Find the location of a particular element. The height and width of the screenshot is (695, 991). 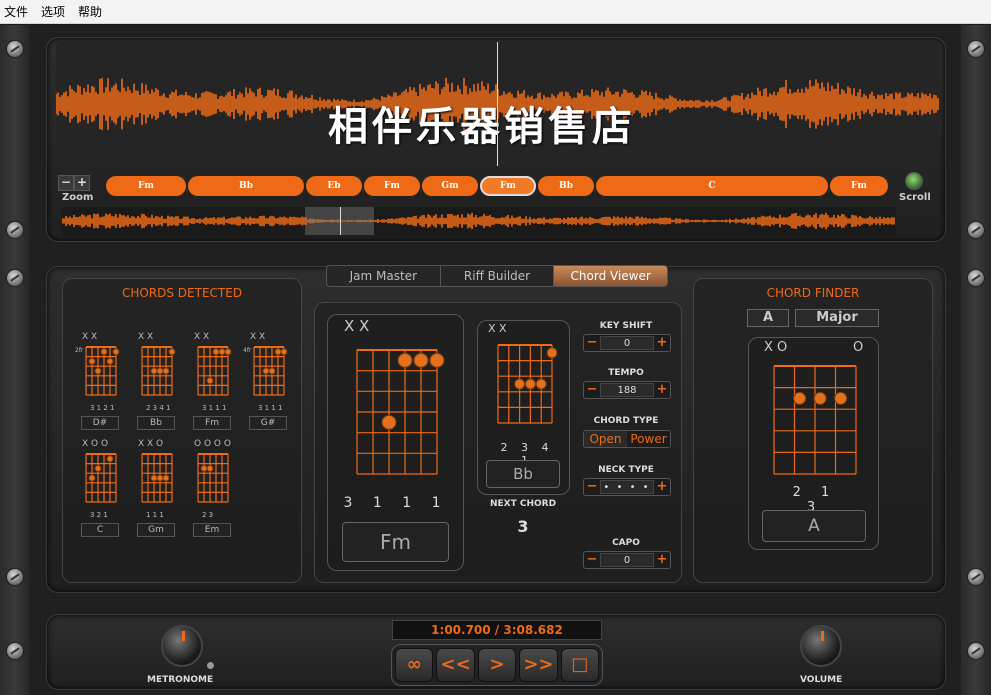

zoom-in-button: + is located at coordinates (82, 183).